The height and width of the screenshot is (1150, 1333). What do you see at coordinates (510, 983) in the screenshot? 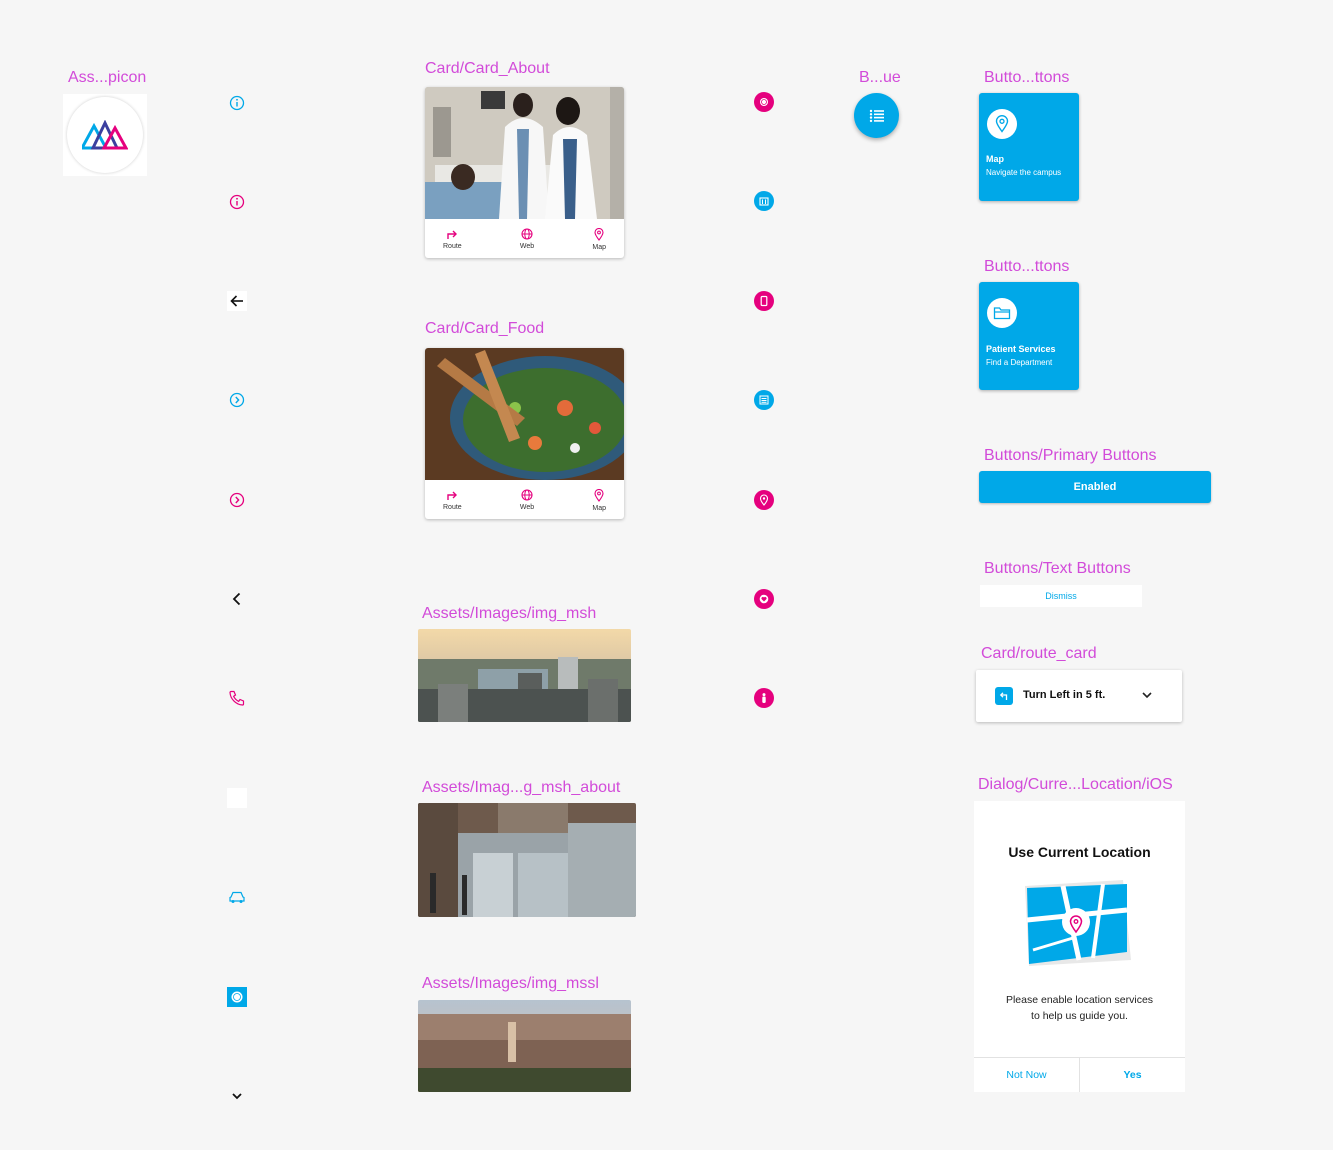
I see `label-img-mssl: Assets/Images/img_mssl` at bounding box center [510, 983].